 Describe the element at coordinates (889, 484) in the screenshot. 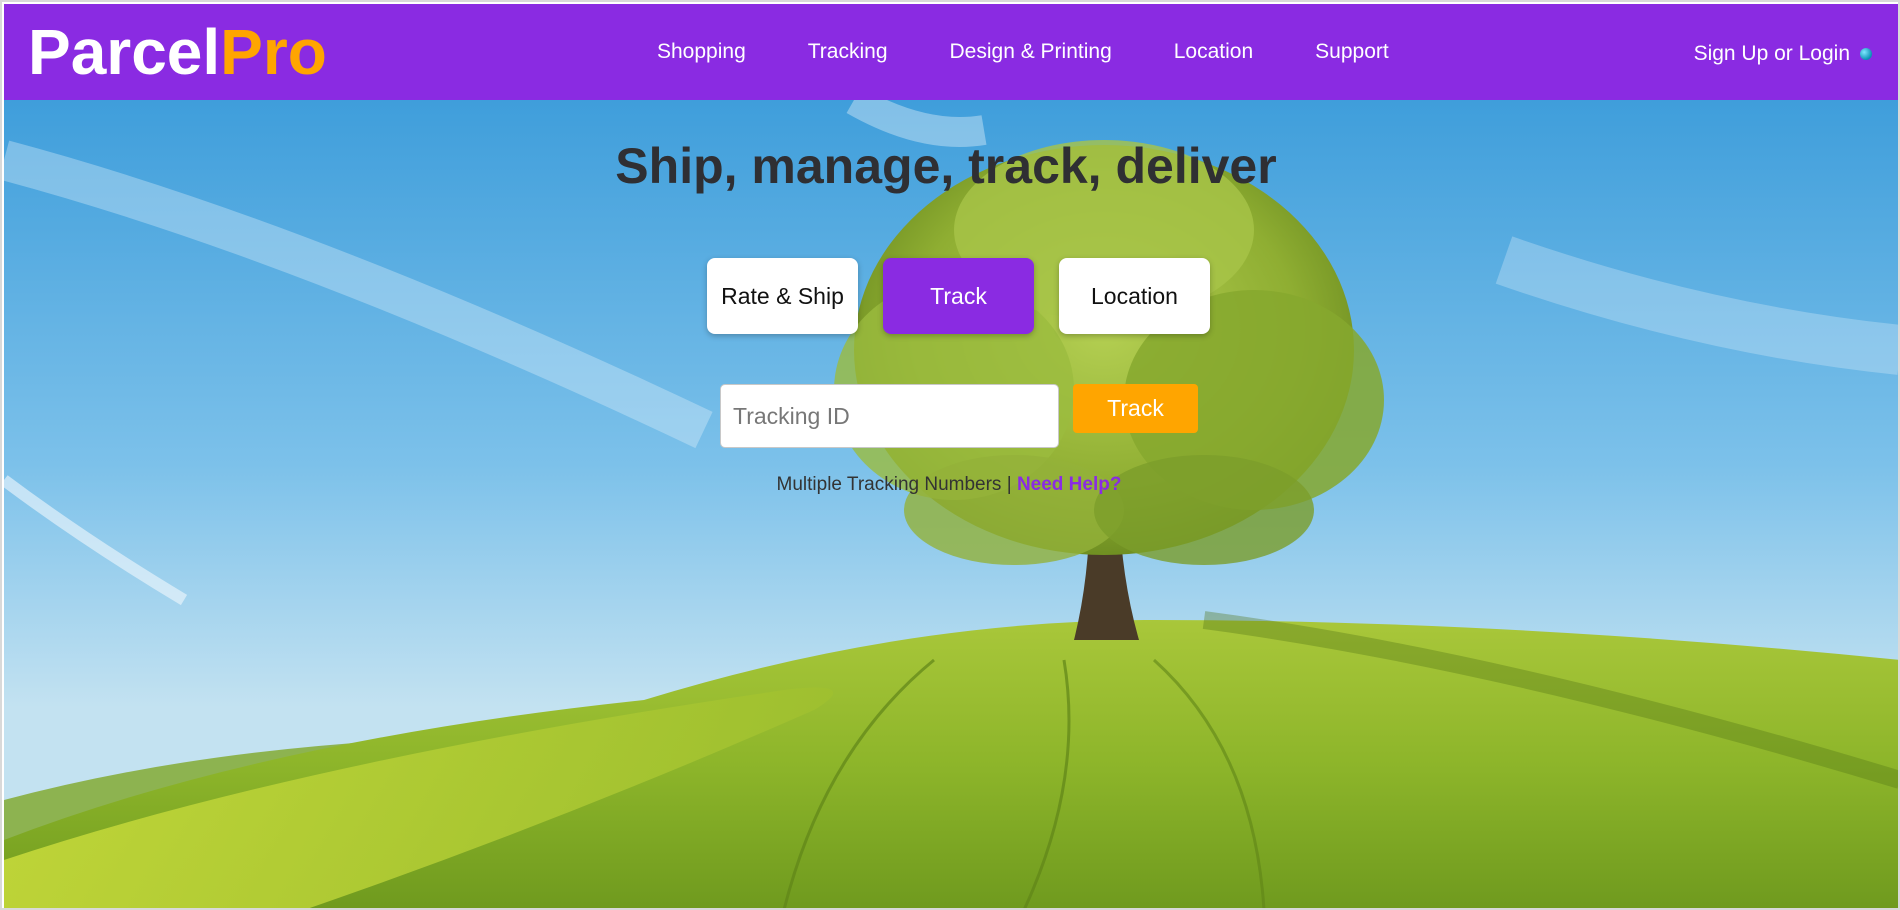

I see `multiple-tracking-link: Multiple Tracking Numbers` at that location.